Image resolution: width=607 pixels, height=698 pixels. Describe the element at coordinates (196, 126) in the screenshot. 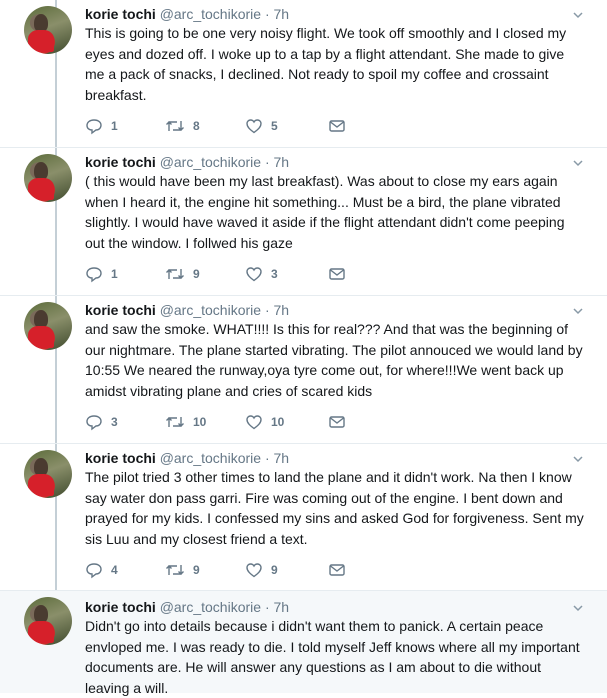

I see `retweet-count: 8` at that location.